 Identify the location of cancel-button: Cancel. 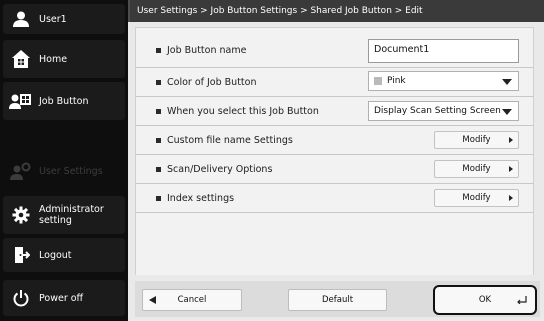
(192, 300).